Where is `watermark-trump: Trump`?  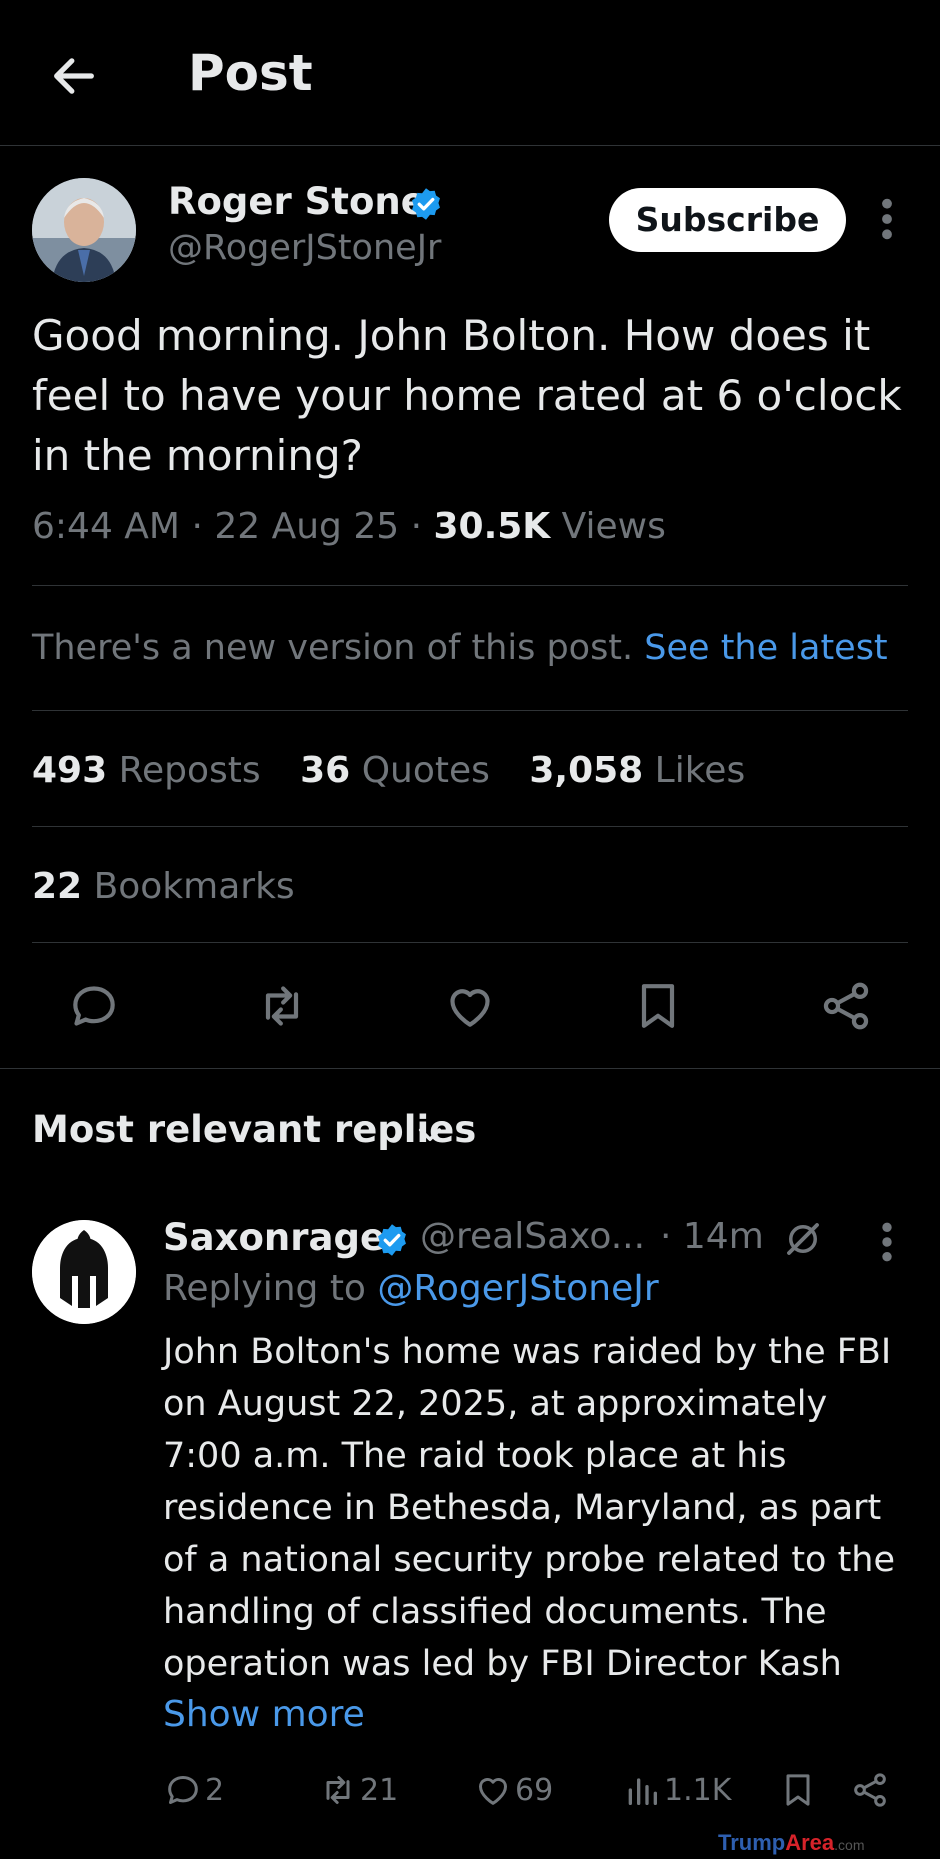
watermark-trump: Trump is located at coordinates (752, 1842).